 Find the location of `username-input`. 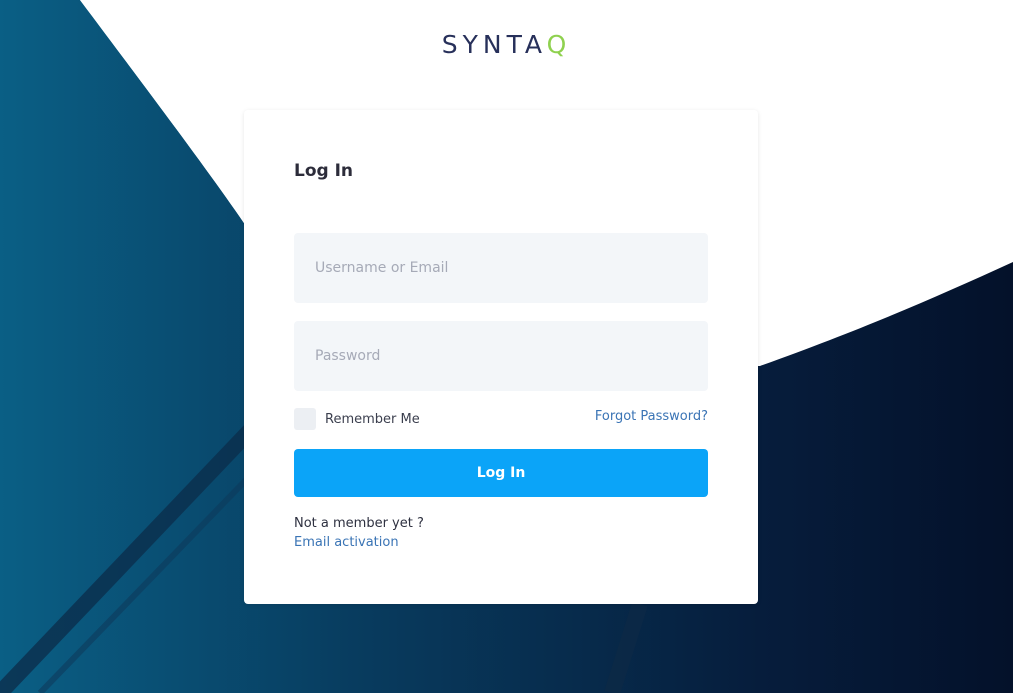

username-input is located at coordinates (501, 268).